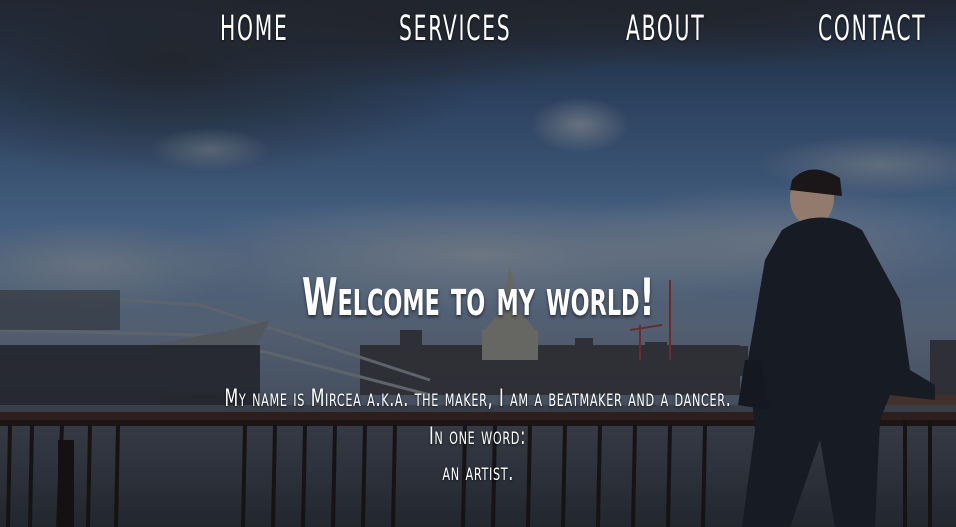 The height and width of the screenshot is (527, 956). Describe the element at coordinates (455, 29) in the screenshot. I see `nav-link-services: Services` at that location.